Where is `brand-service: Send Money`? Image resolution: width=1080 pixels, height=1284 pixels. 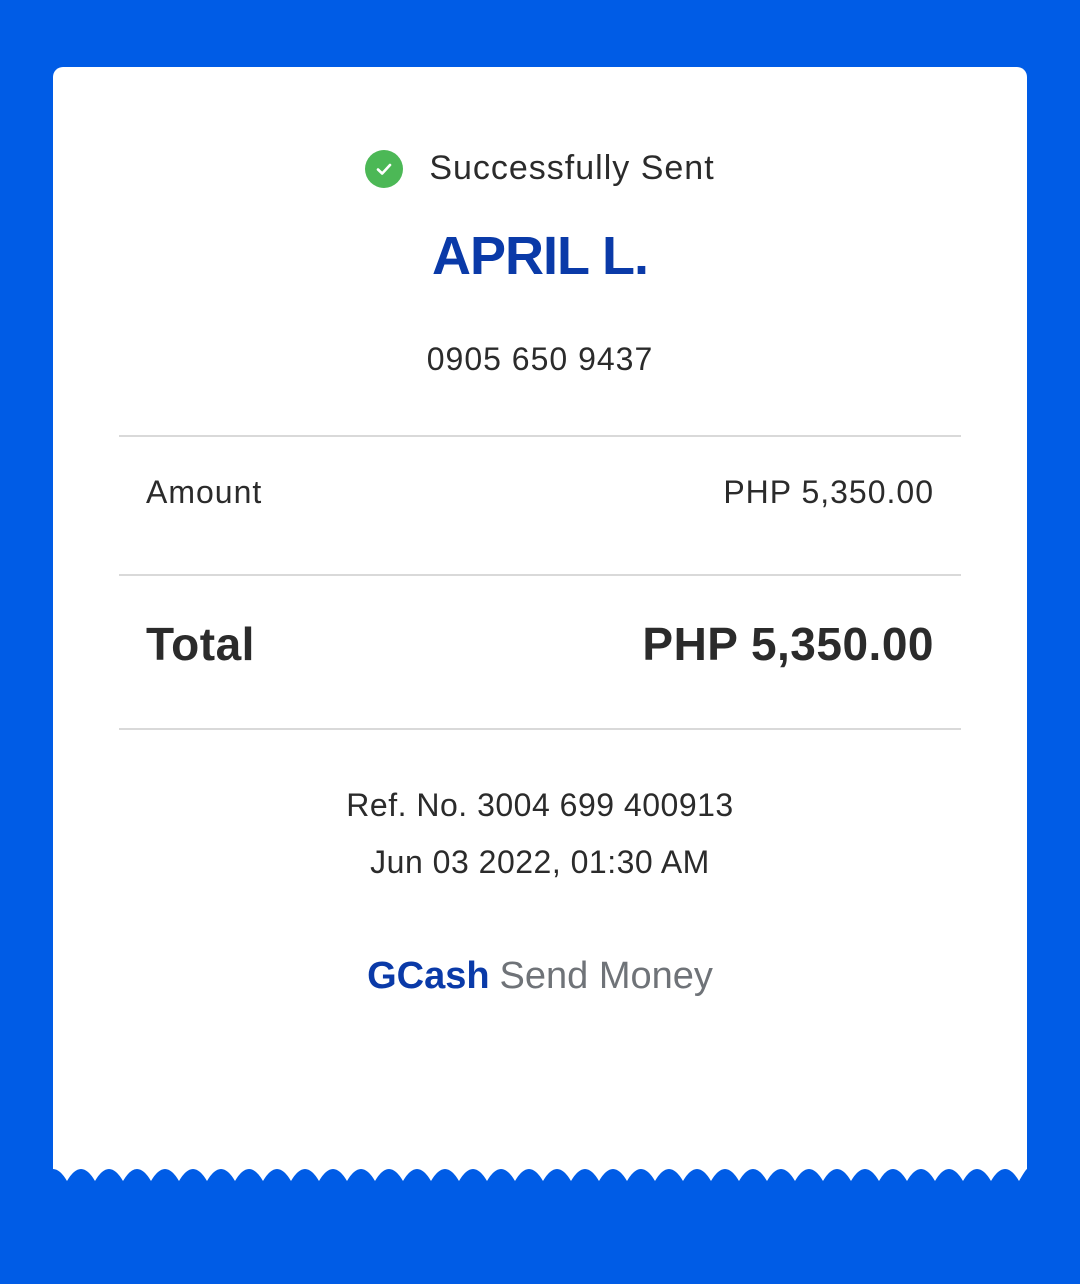
brand-service: Send Money is located at coordinates (606, 976).